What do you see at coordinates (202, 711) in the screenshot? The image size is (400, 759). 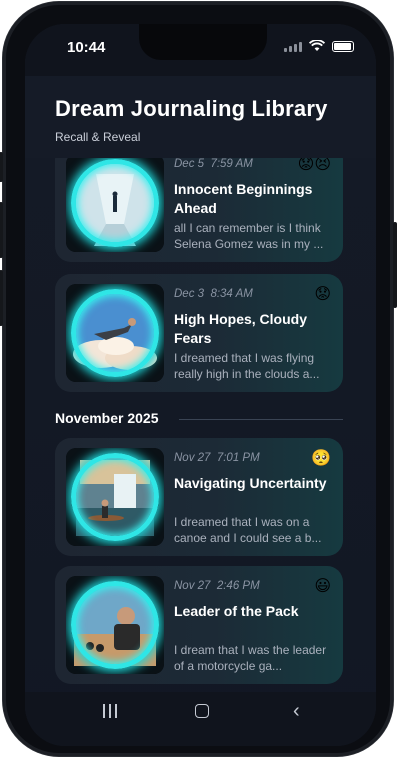 I see `home-icon` at bounding box center [202, 711].